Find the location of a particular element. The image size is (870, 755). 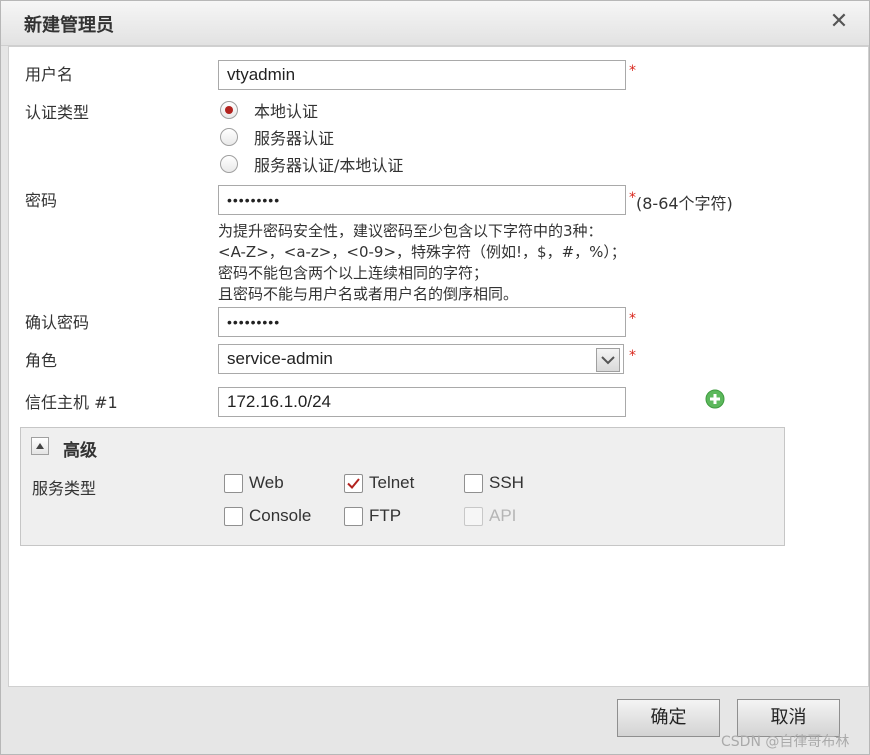

role-label: 角色 is located at coordinates (41, 360).